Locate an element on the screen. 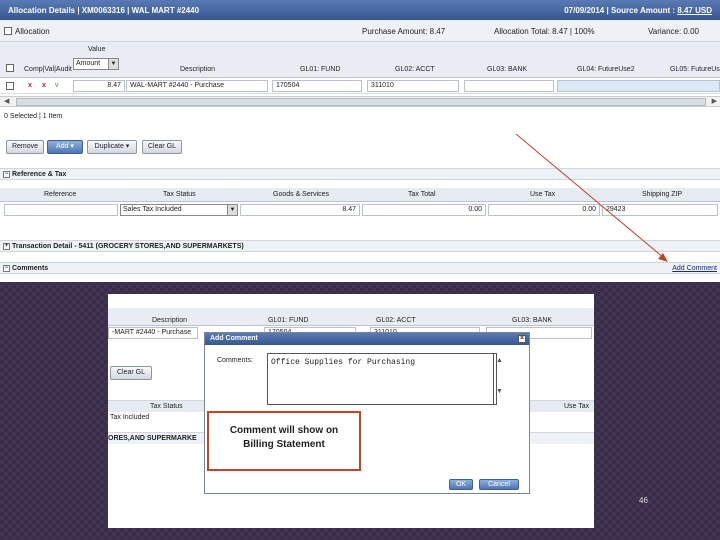  slide-page-number: 46 is located at coordinates (643, 500).